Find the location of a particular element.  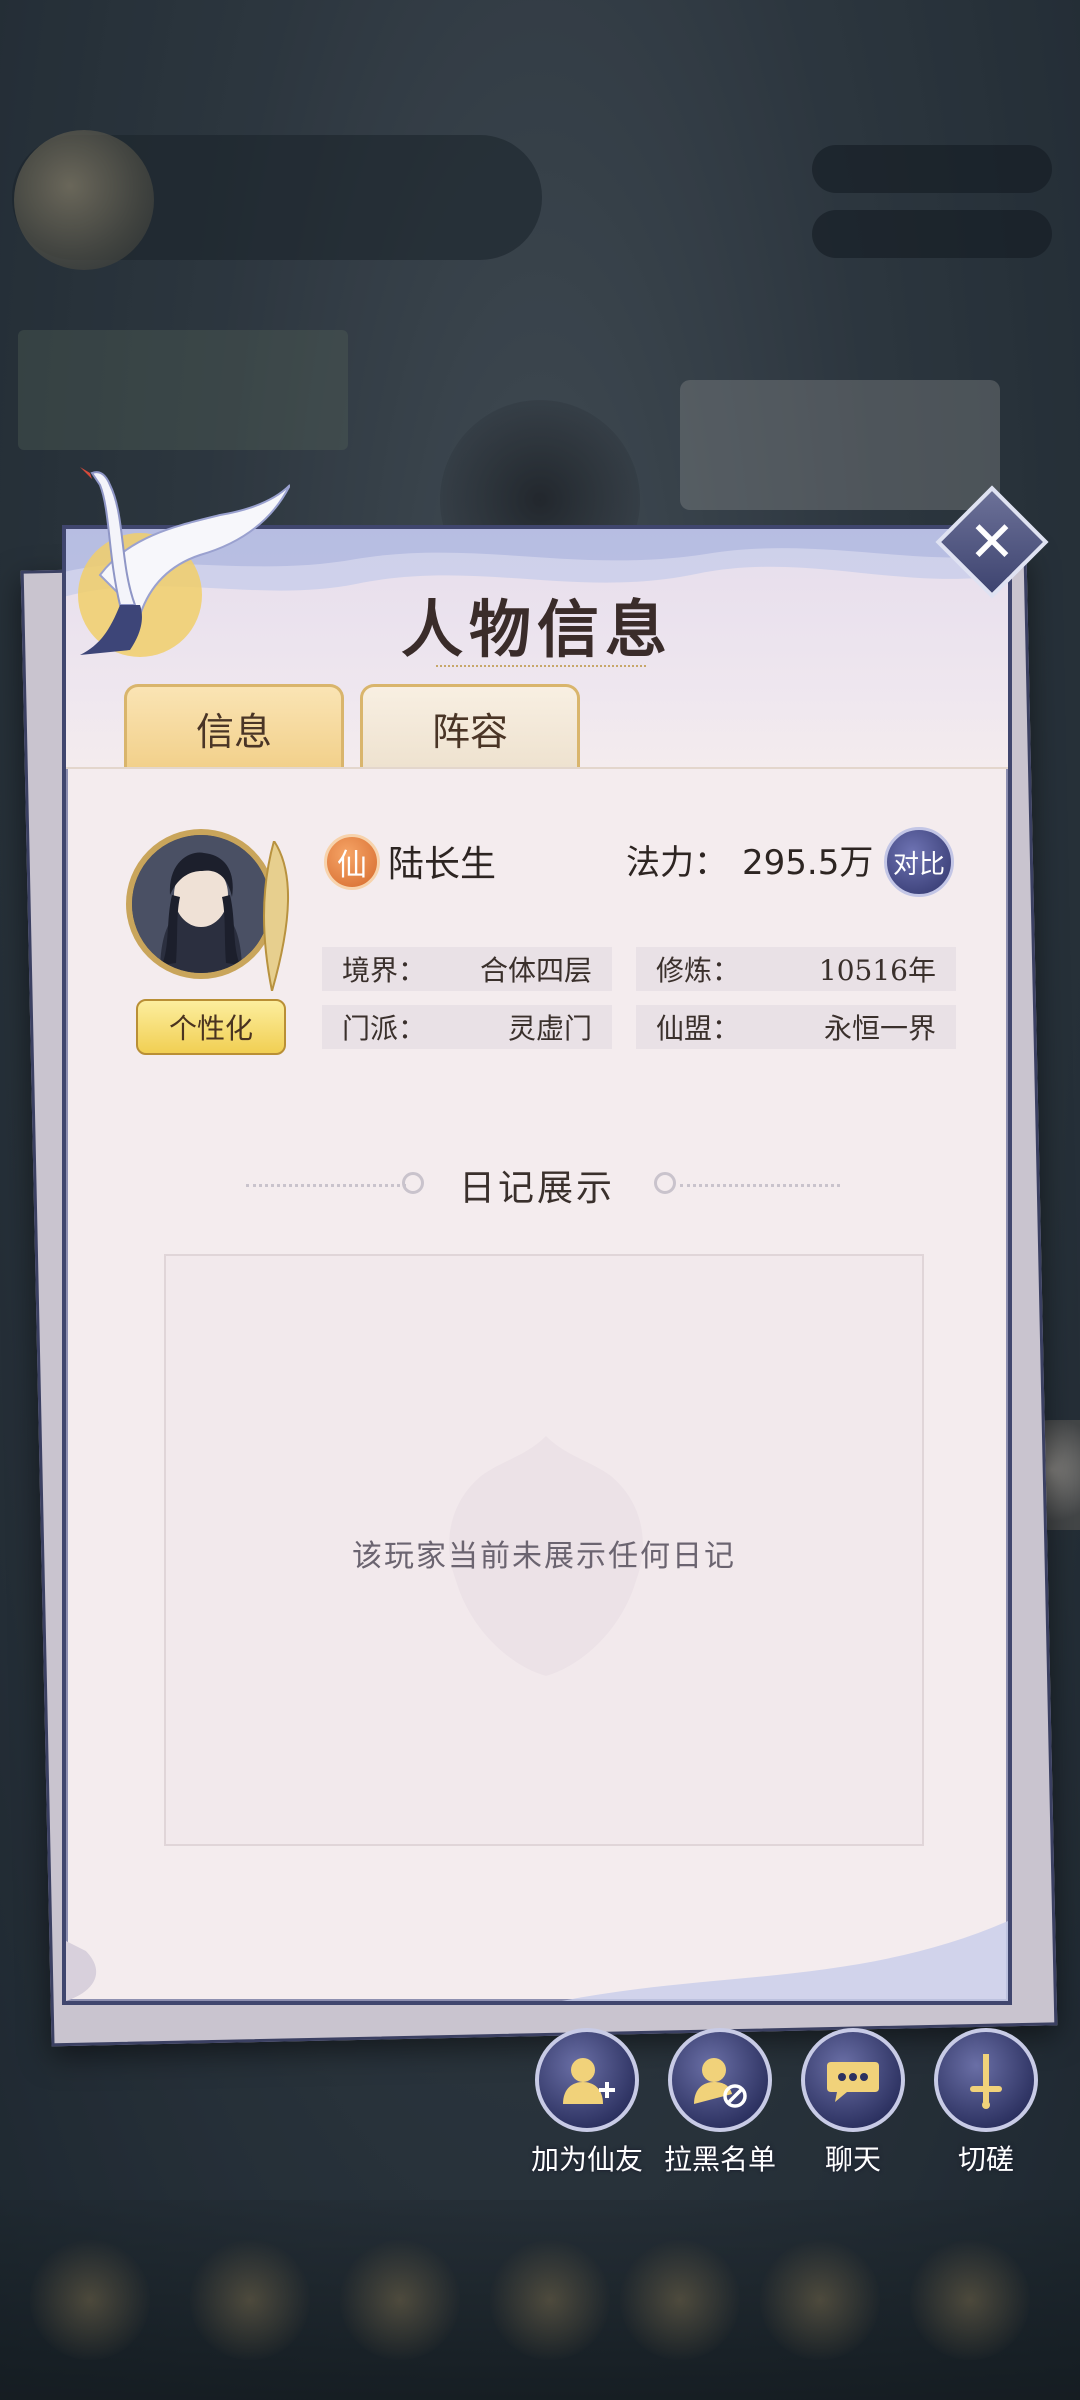

field-value: 永恒一界 is located at coordinates (879, 1028).